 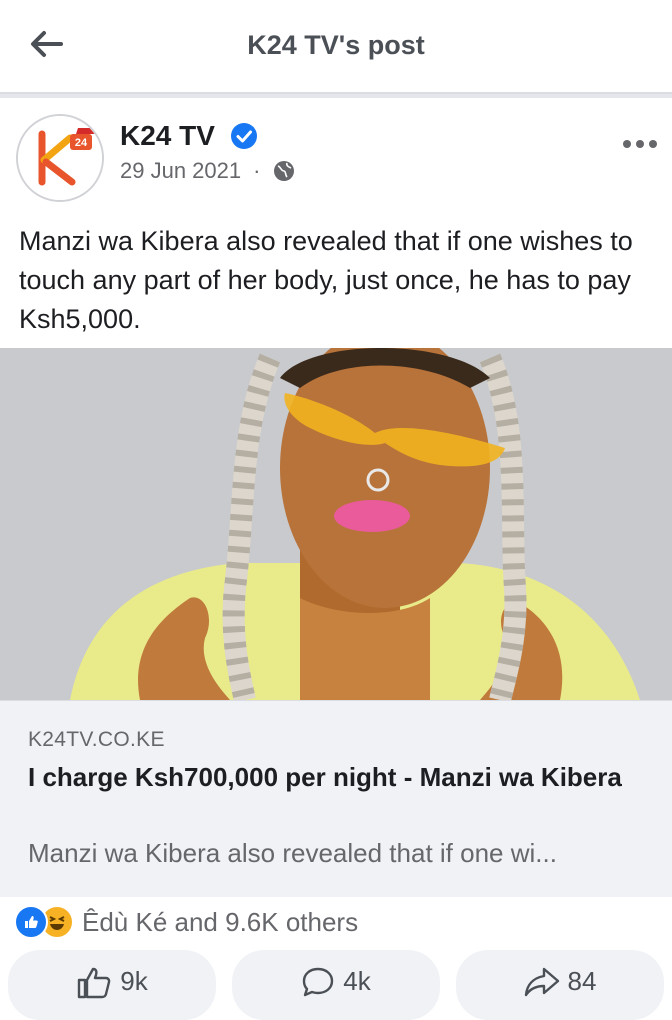 I want to click on k24-logo-icon: 24, so click(x=60, y=158).